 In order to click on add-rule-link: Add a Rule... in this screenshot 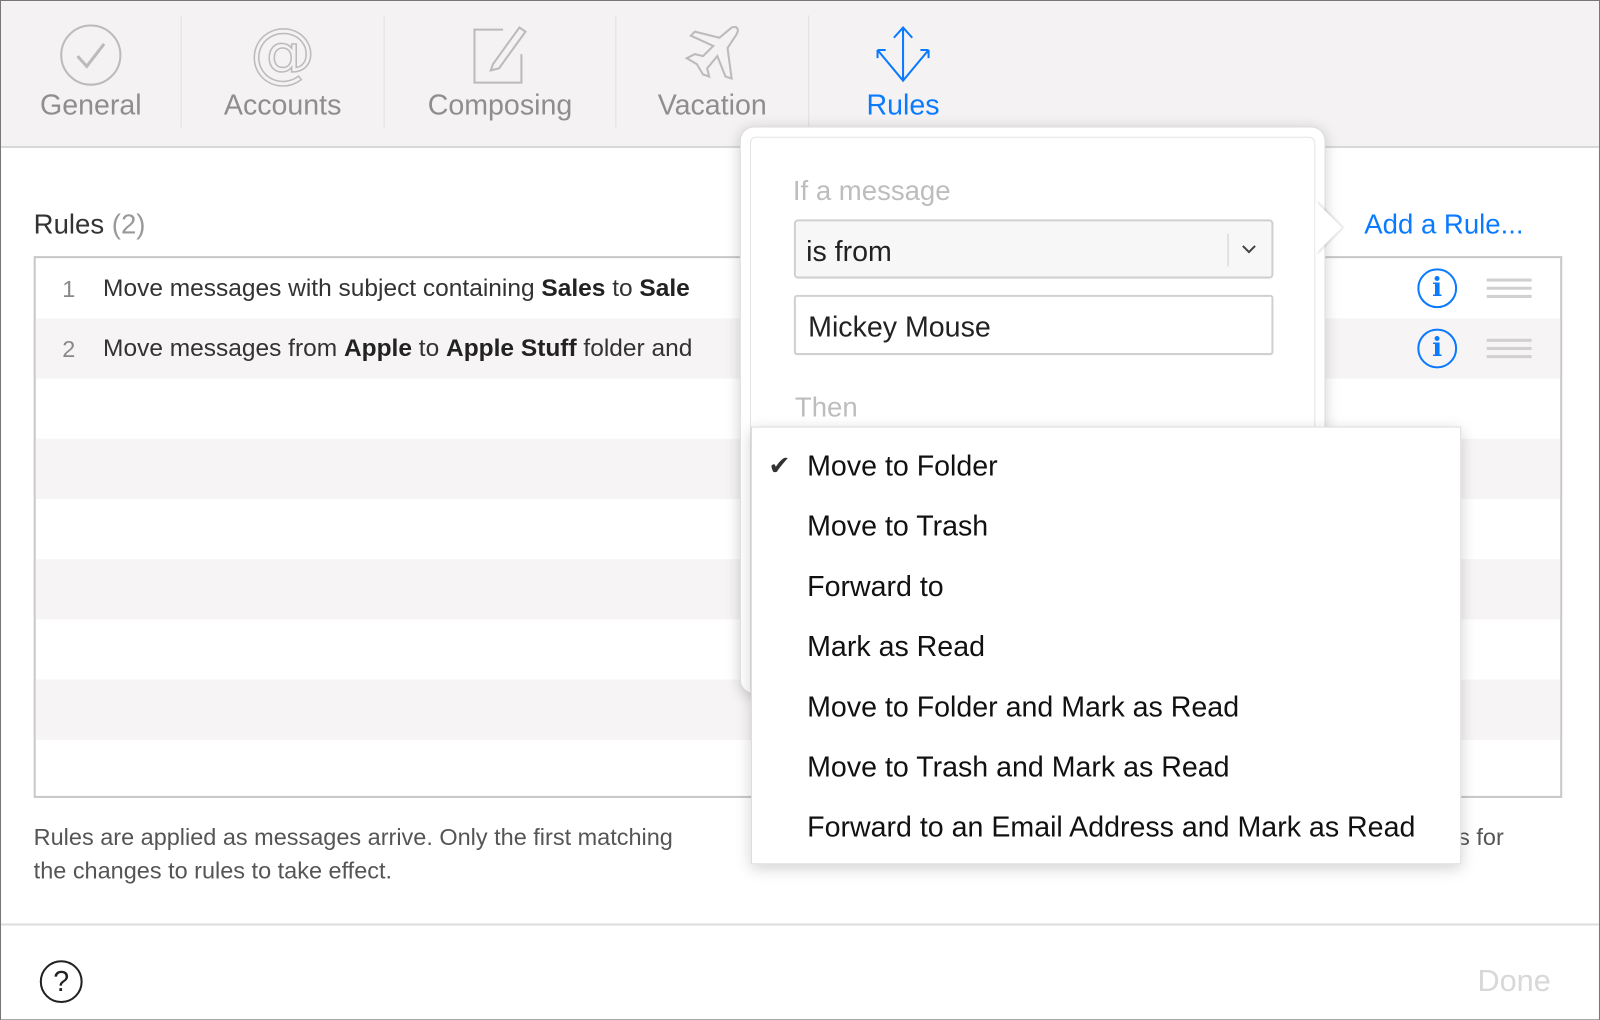, I will do `click(1443, 225)`.